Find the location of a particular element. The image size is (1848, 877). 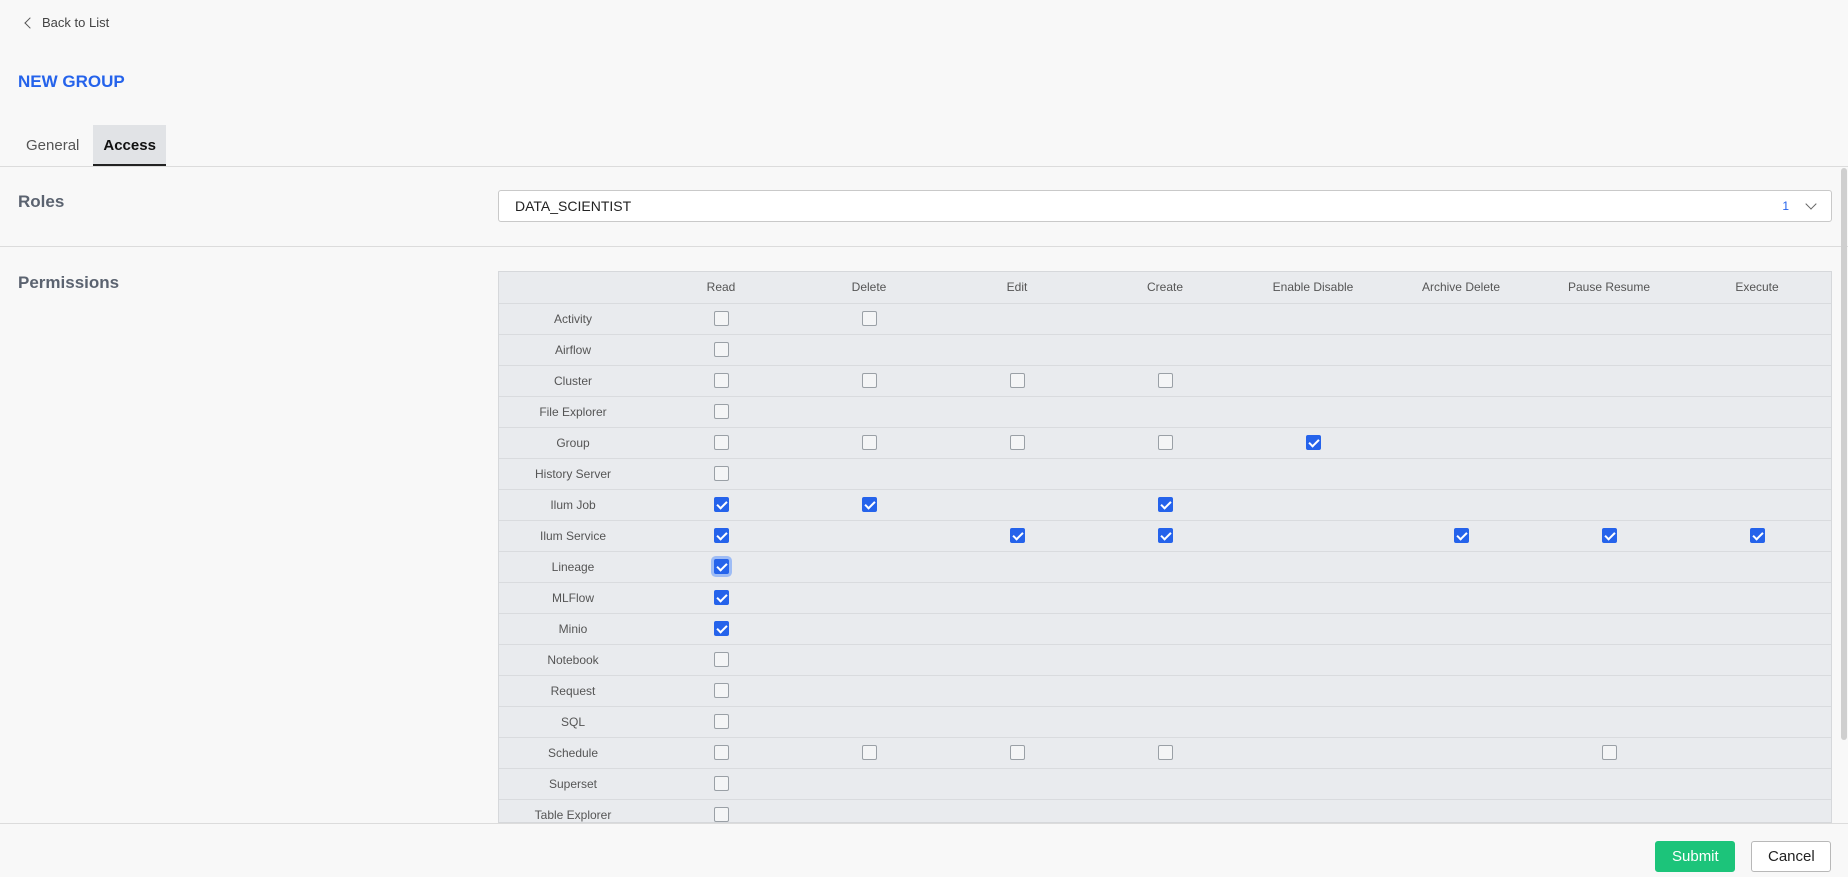

roles-select: DATA_SCIENTIST 1 is located at coordinates (1165, 206).